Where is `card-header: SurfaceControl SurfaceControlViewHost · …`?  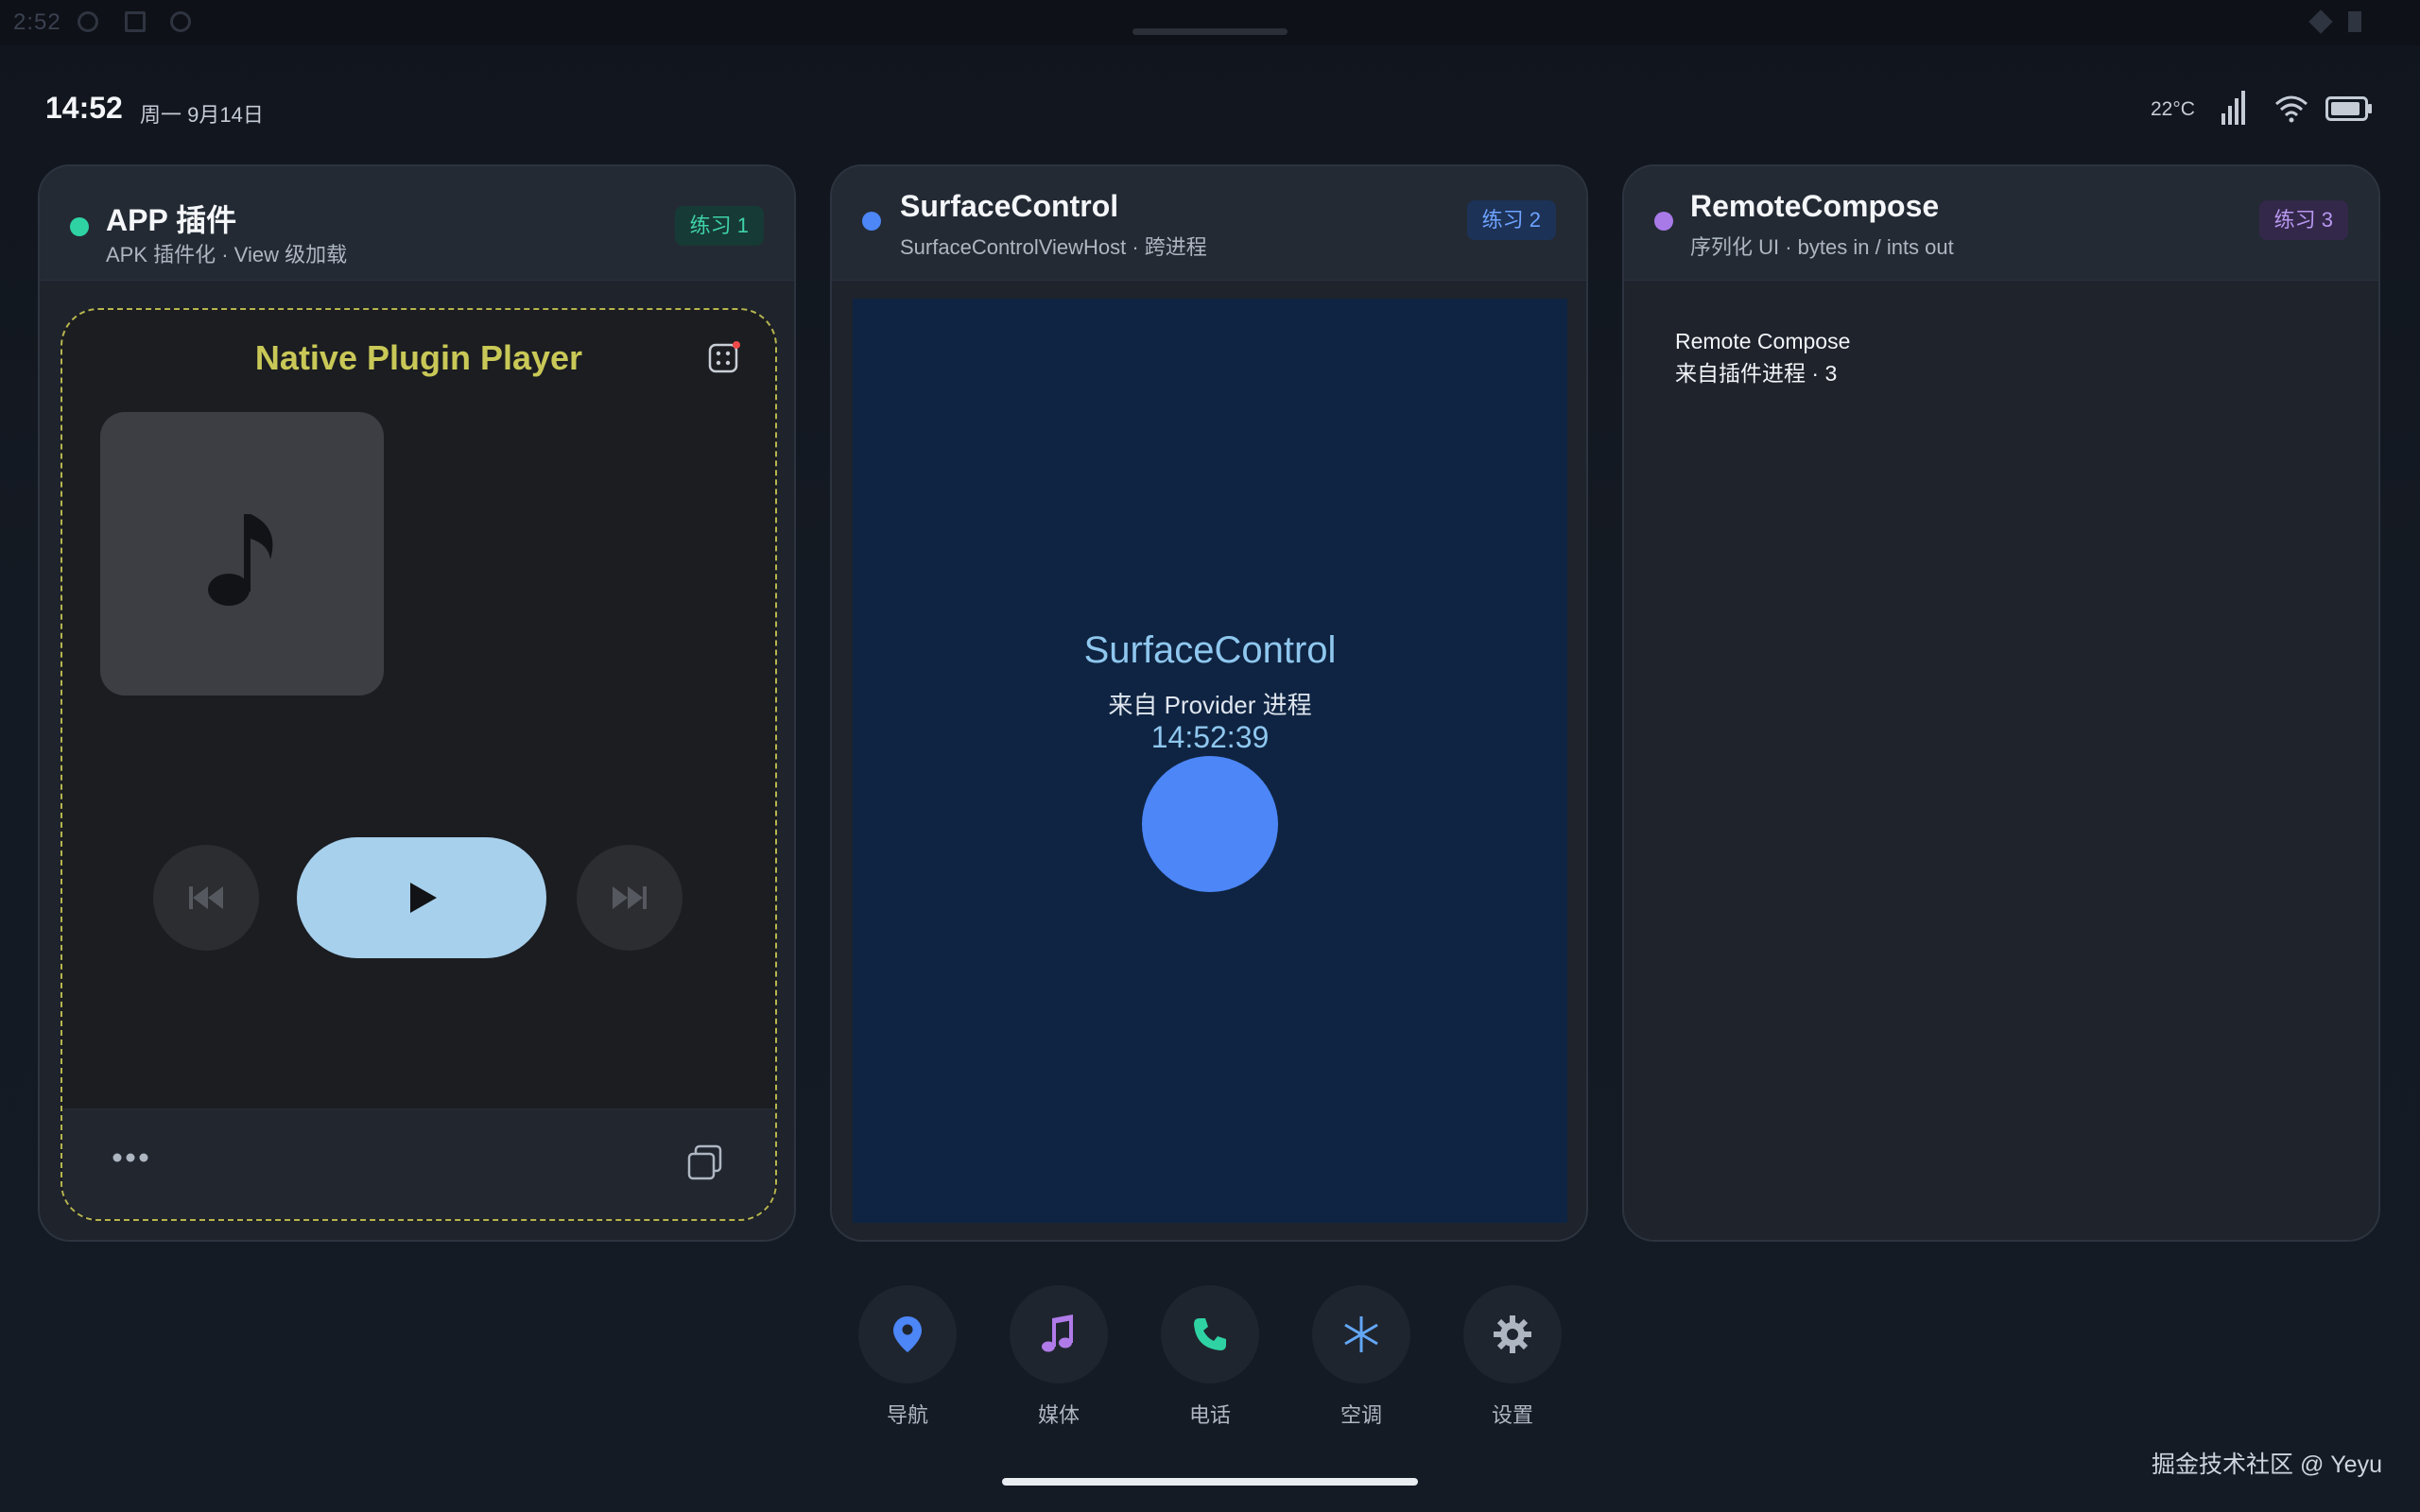
card-header: SurfaceControl SurfaceControlViewHost · … is located at coordinates (1209, 223).